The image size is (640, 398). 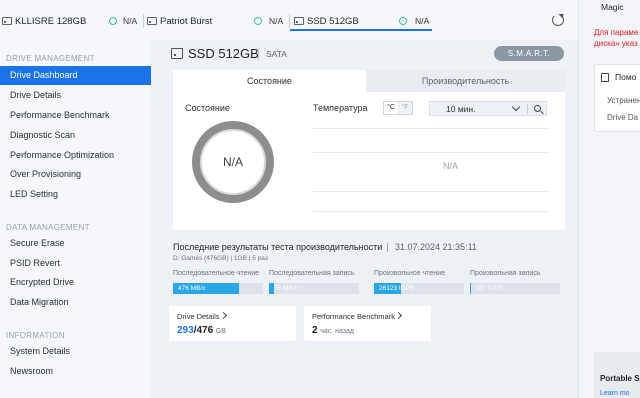 I want to click on tab-performance: Производительность, so click(x=465, y=81).